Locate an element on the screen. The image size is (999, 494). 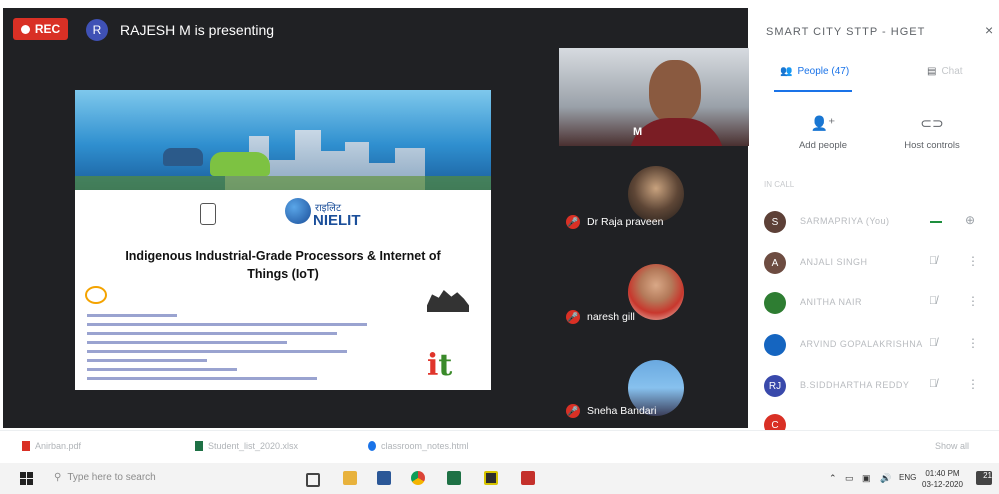
acrobat-icon is located at coordinates (528, 478).